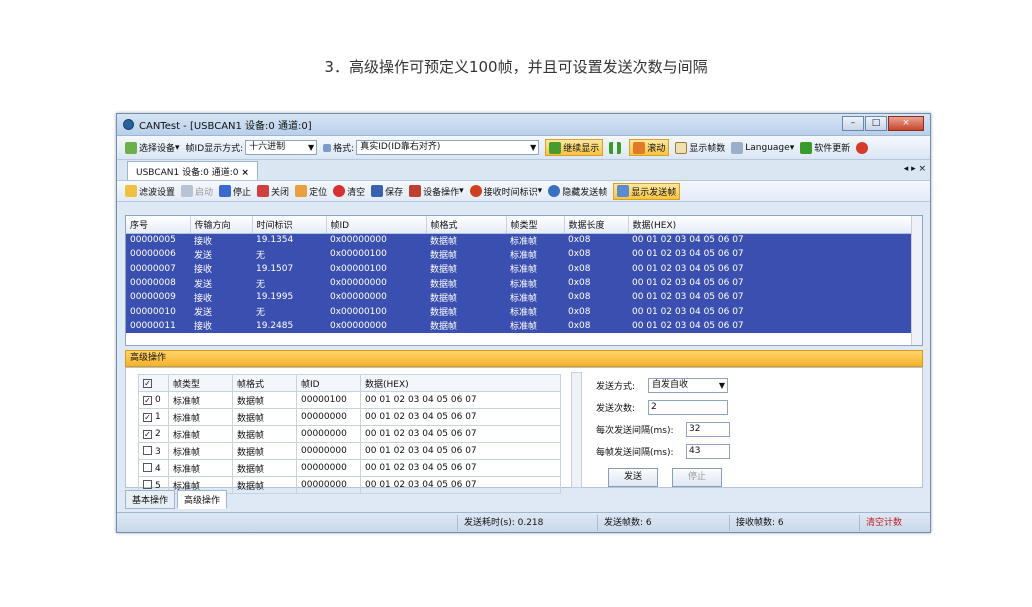 This screenshot has height=607, width=1032. Describe the element at coordinates (863, 147) in the screenshot. I see `help-button` at that location.